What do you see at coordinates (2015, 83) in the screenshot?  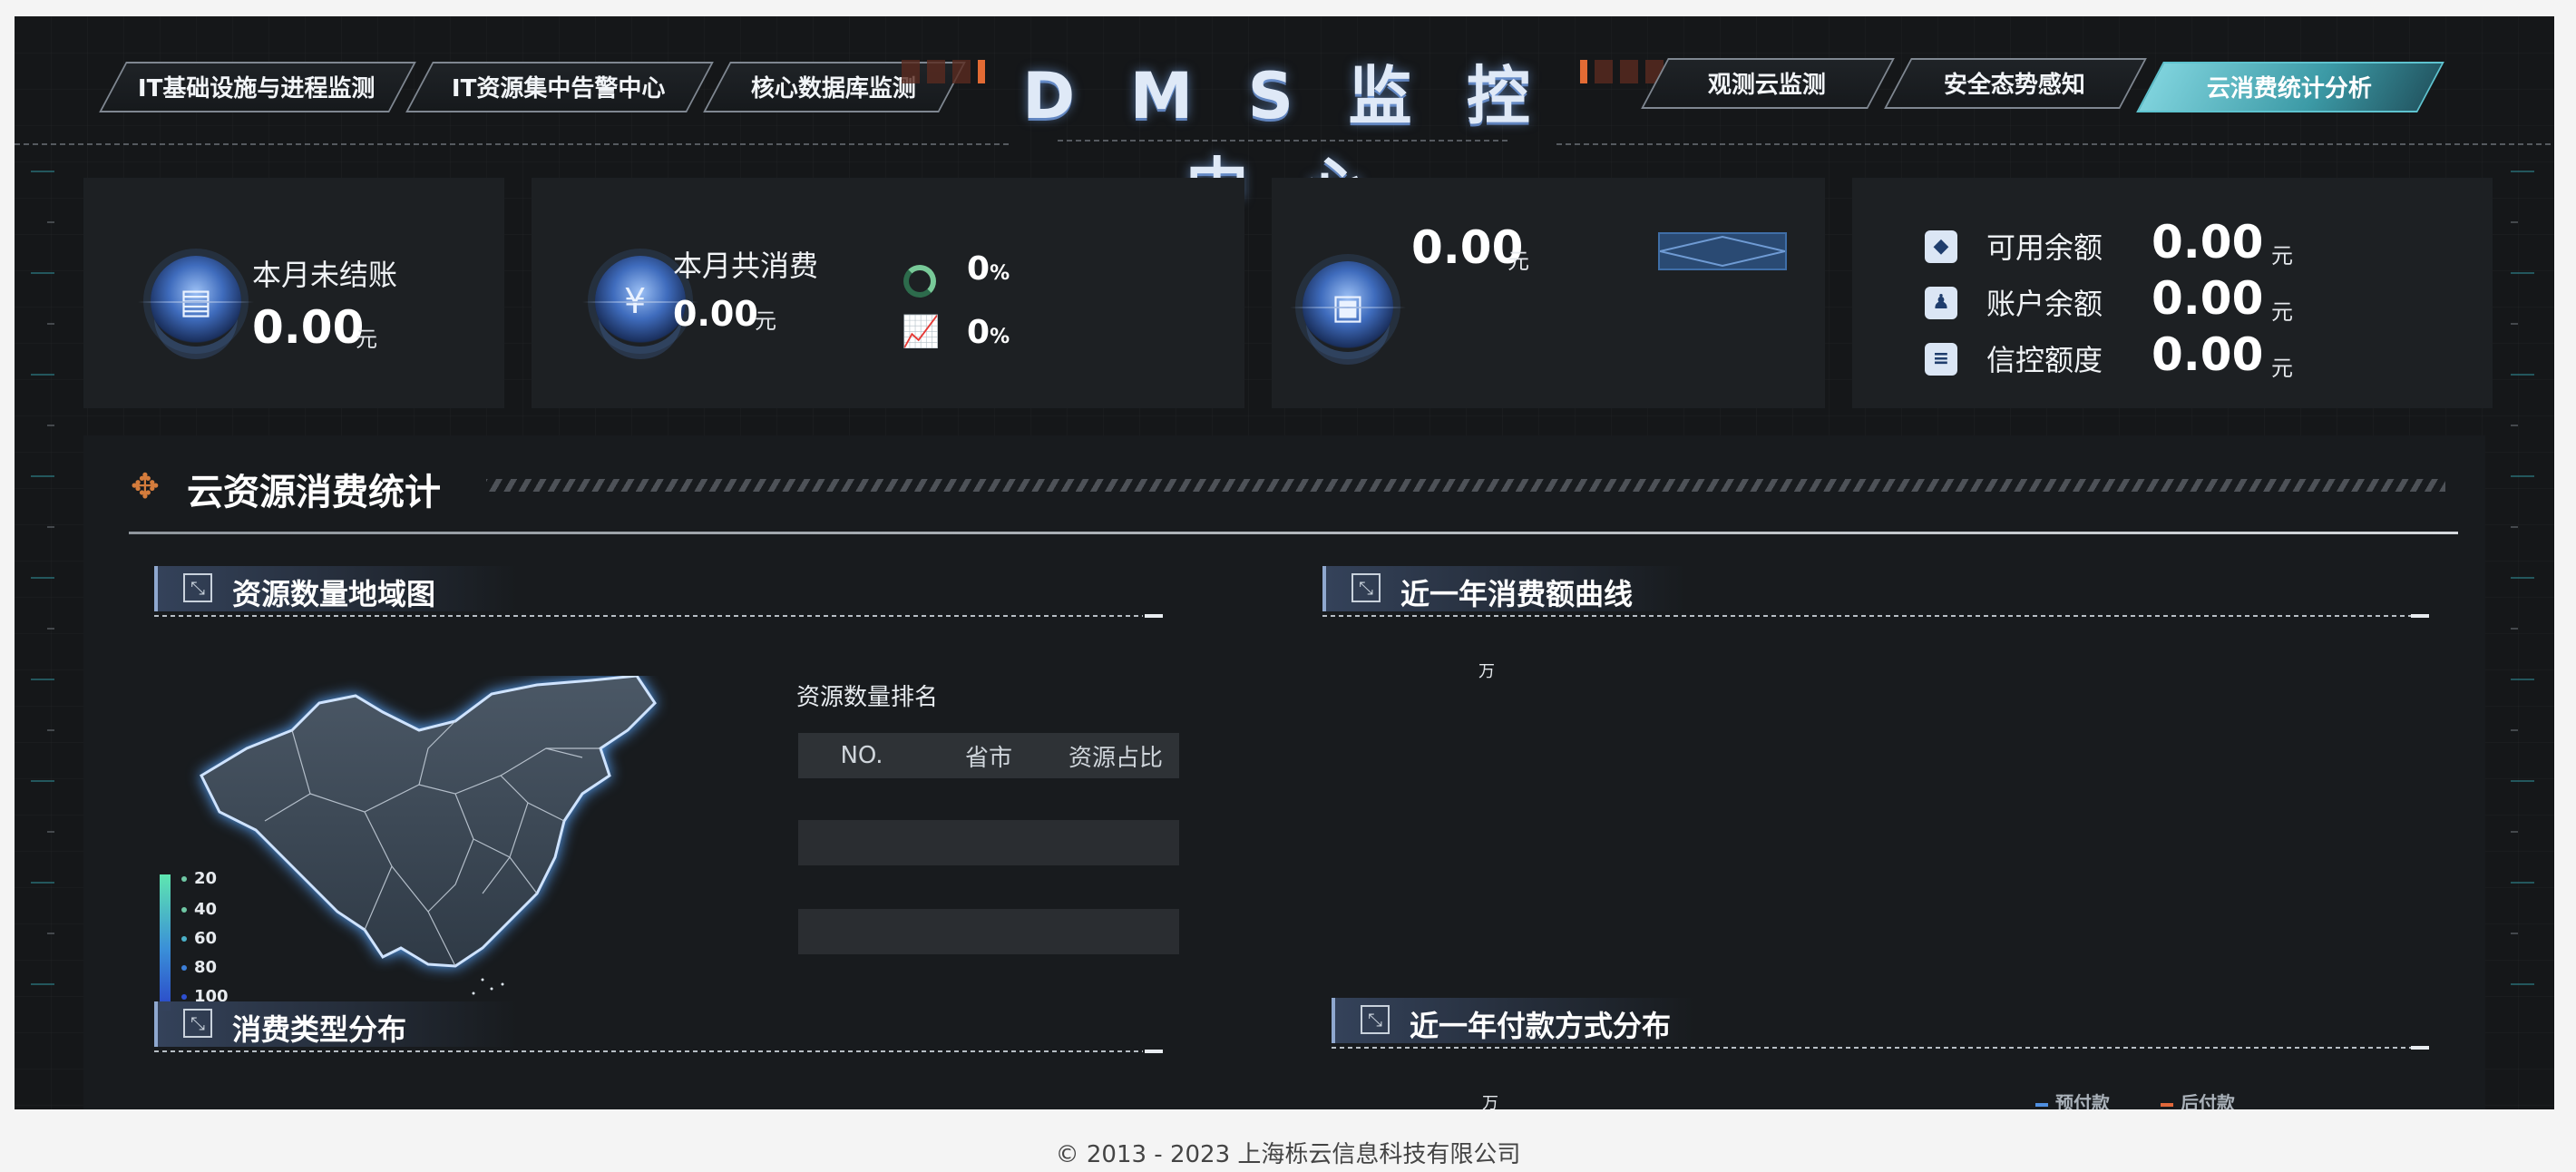 I see `tab-security-awareness: 安全态势感知` at bounding box center [2015, 83].